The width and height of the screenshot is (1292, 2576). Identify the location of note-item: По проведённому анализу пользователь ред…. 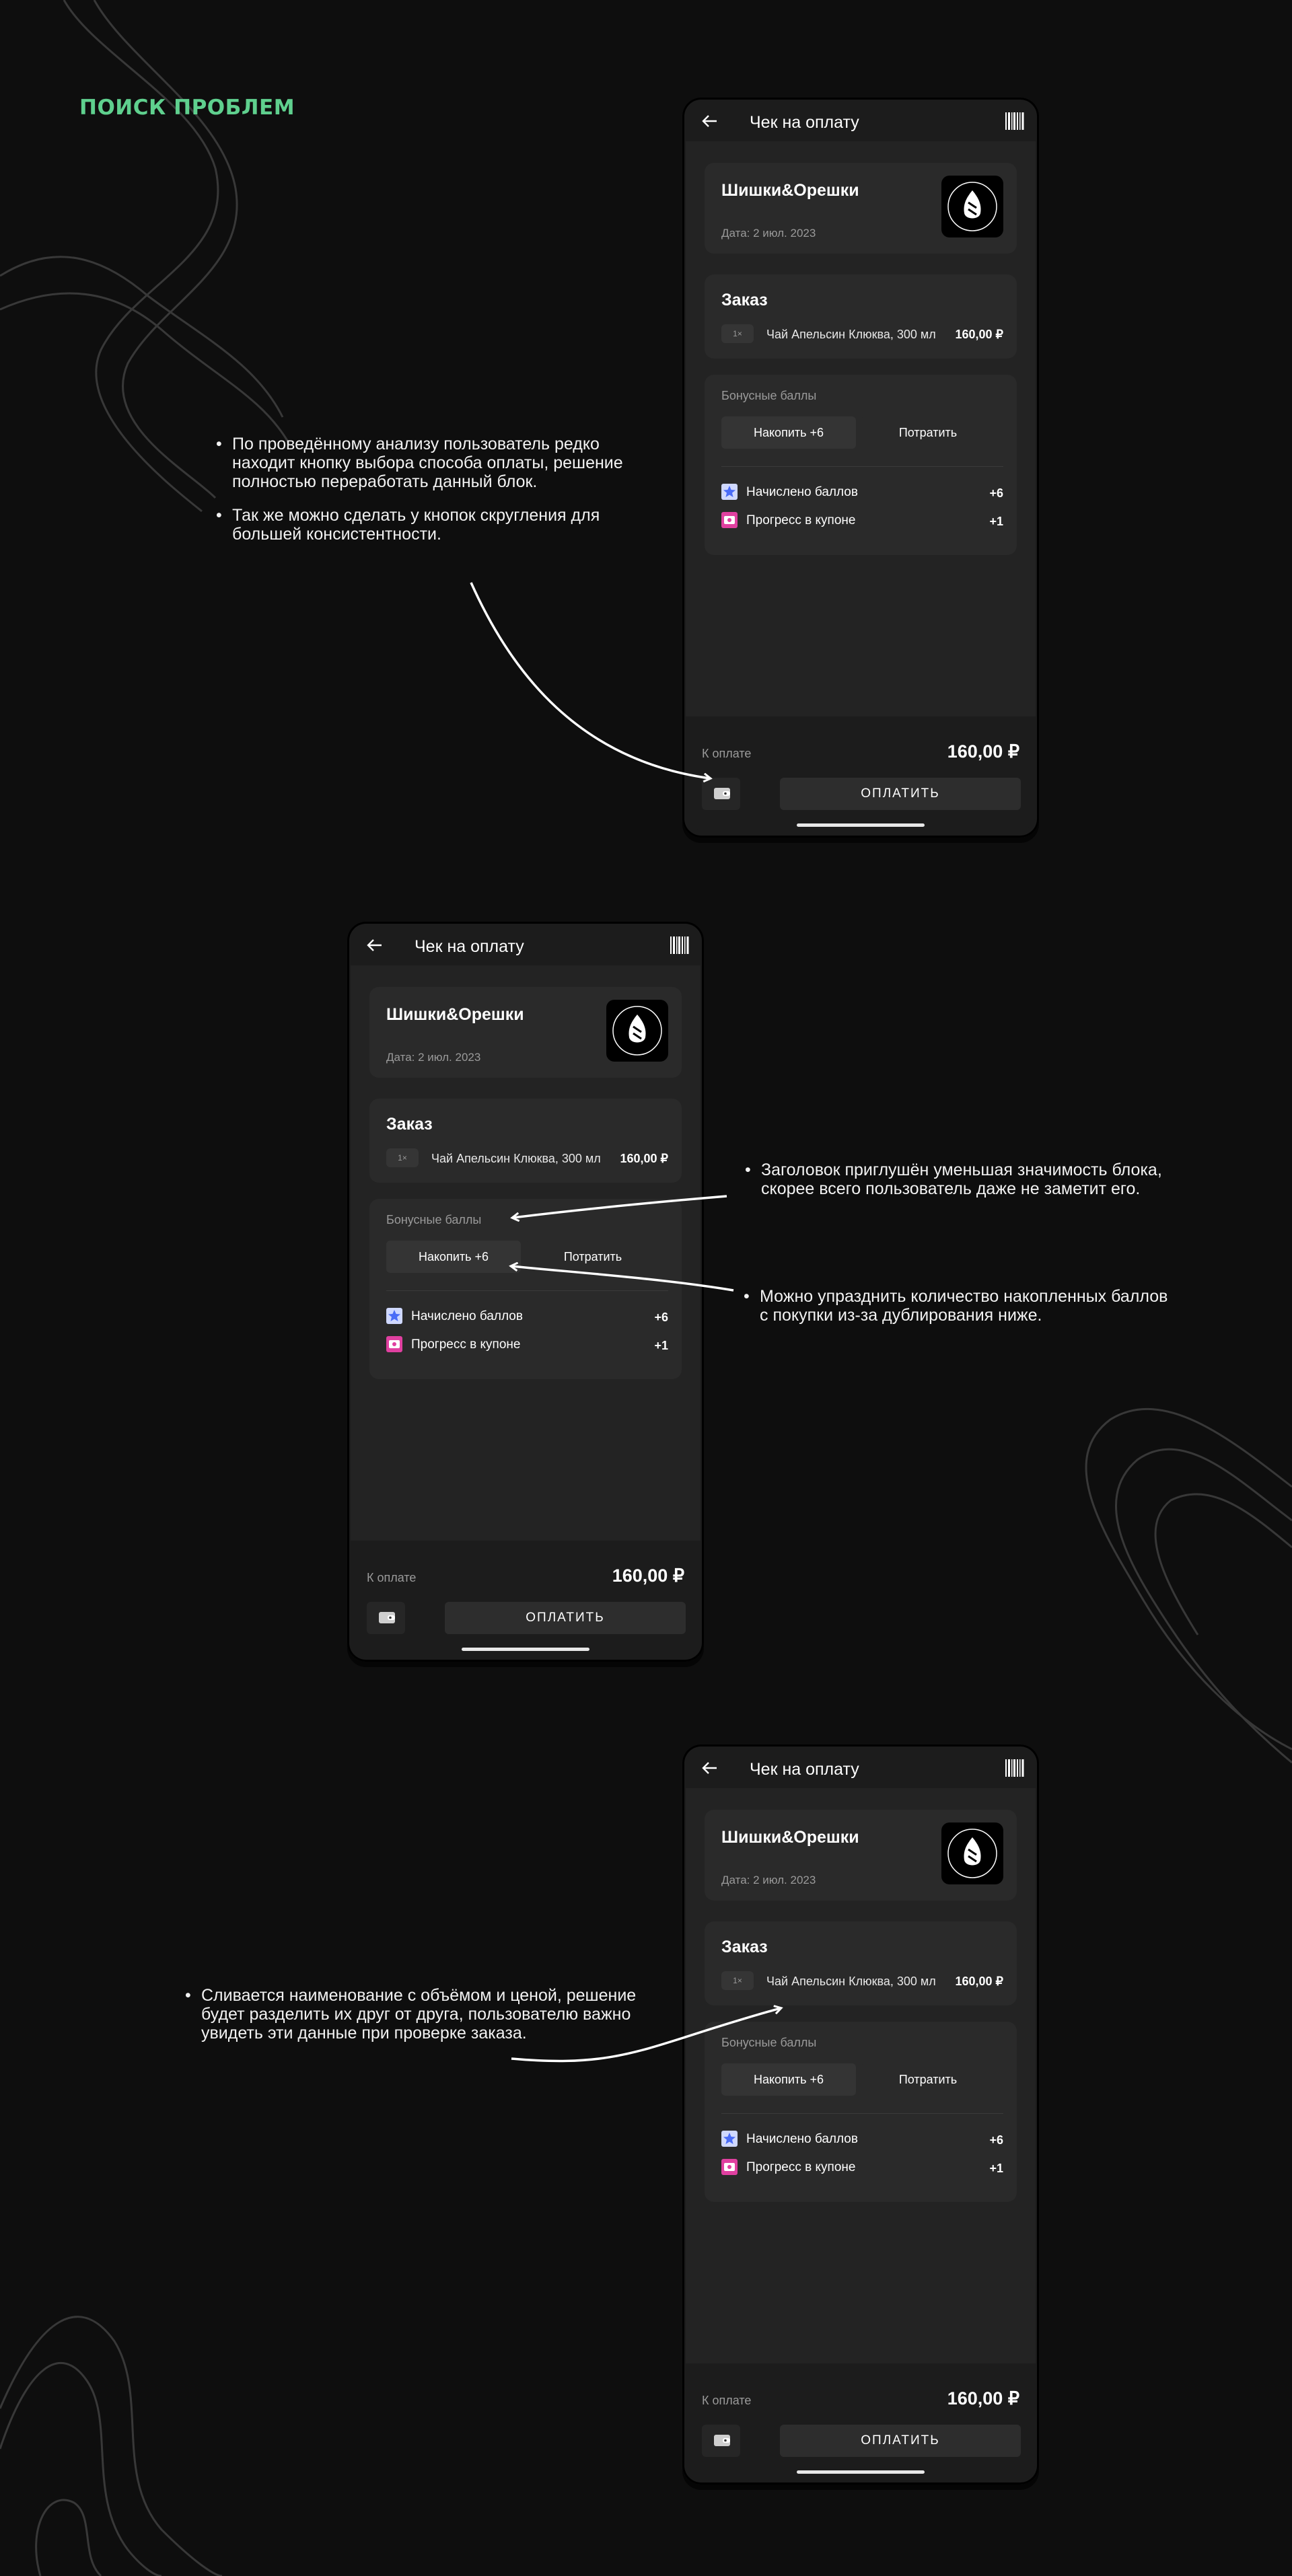
(429, 463).